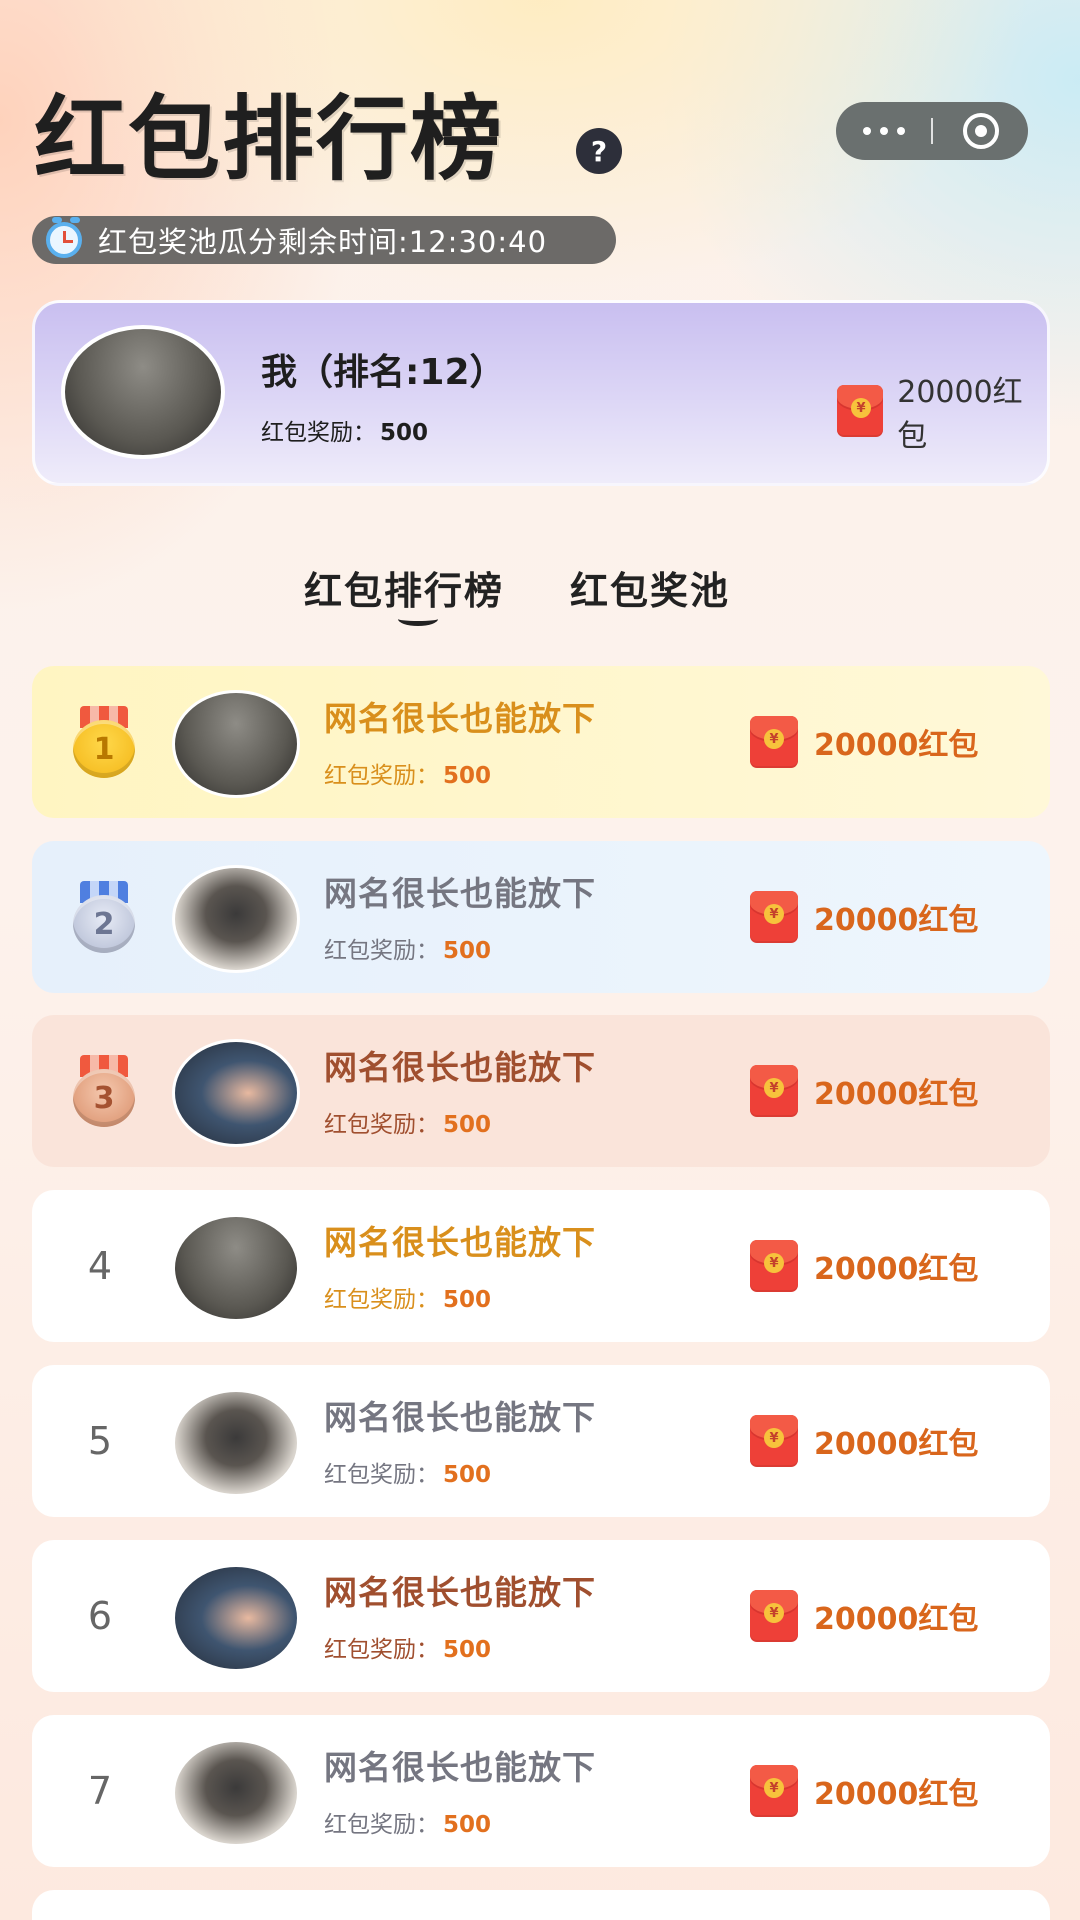  What do you see at coordinates (404, 433) in the screenshot?
I see `my-reward-value: 500` at bounding box center [404, 433].